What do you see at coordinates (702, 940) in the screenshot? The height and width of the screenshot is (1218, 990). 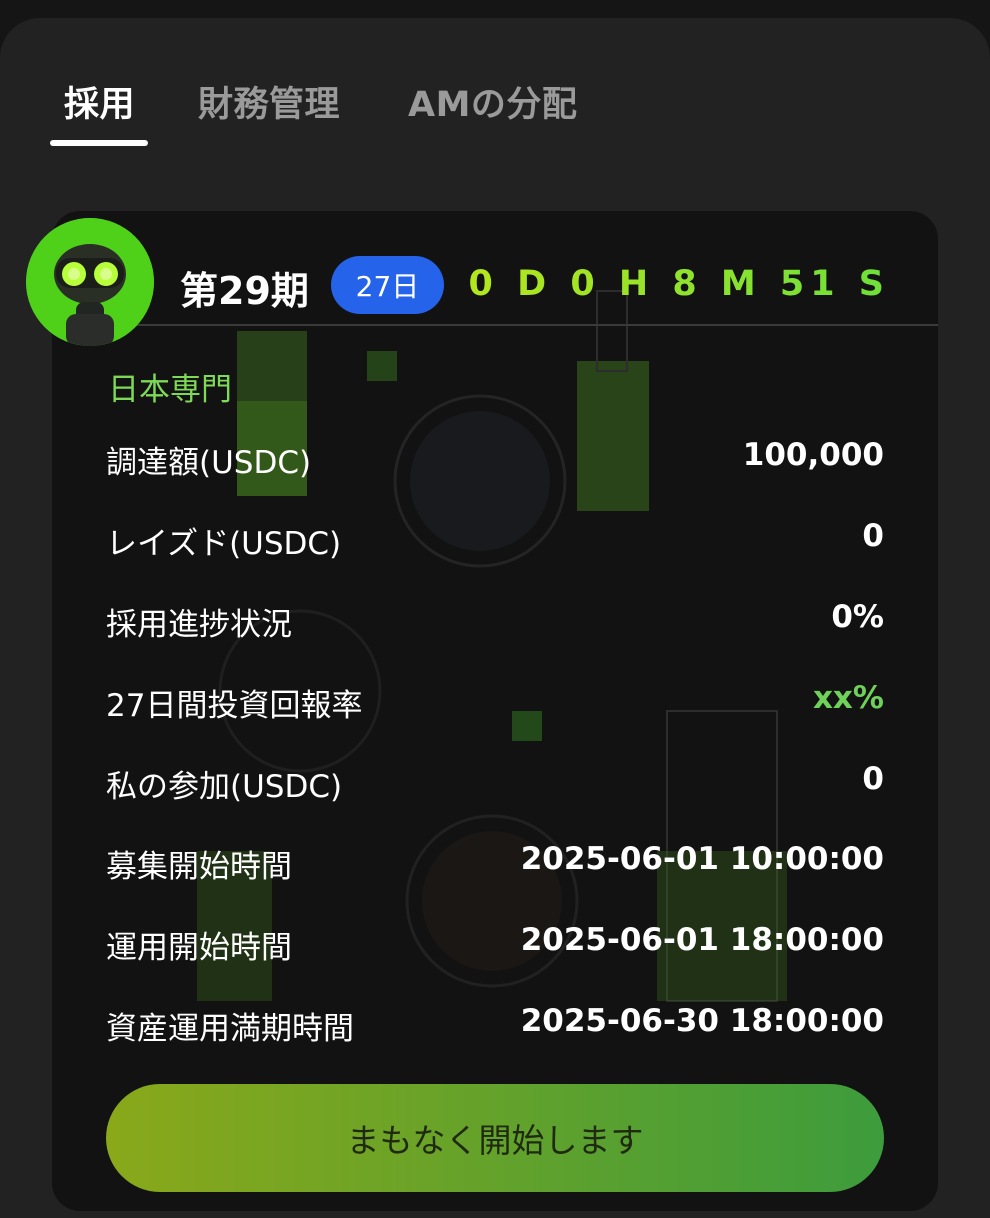 I see `row-value: 2025-06-01 18:00:00` at bounding box center [702, 940].